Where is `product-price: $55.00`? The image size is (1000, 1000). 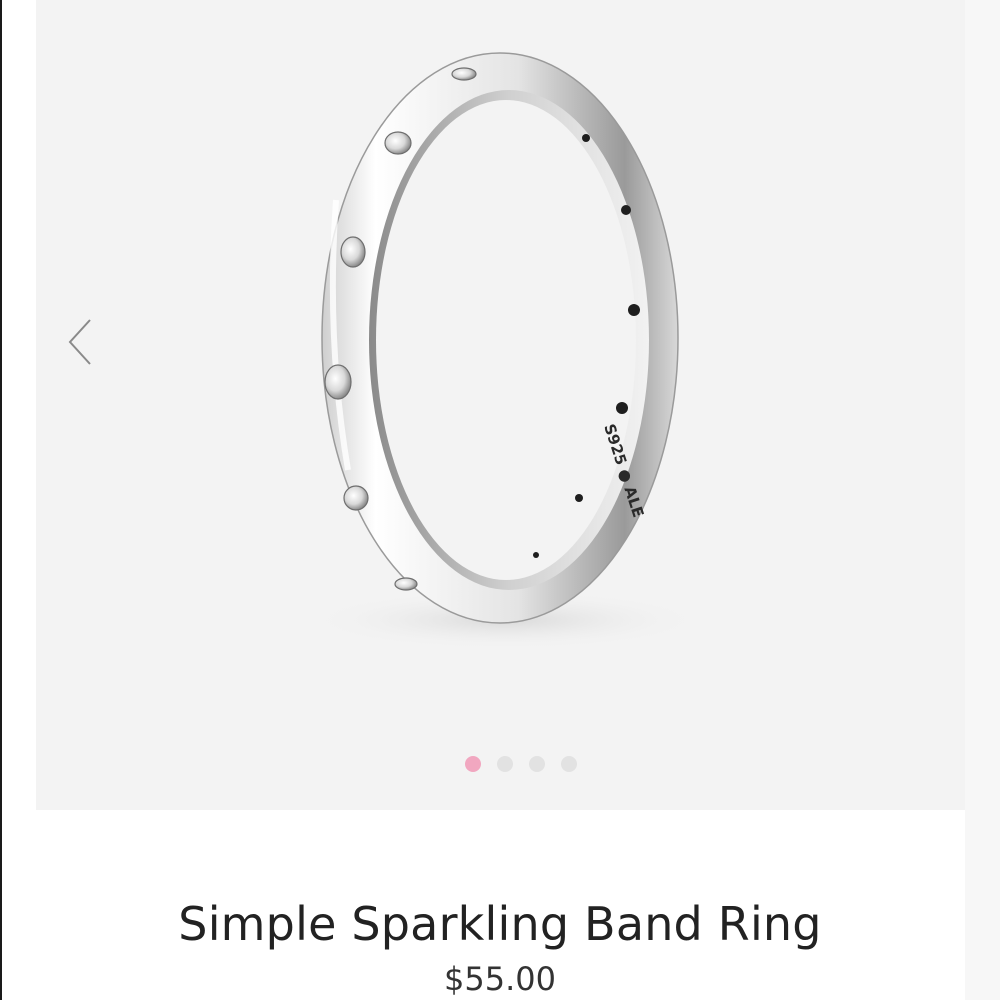 product-price: $55.00 is located at coordinates (500, 979).